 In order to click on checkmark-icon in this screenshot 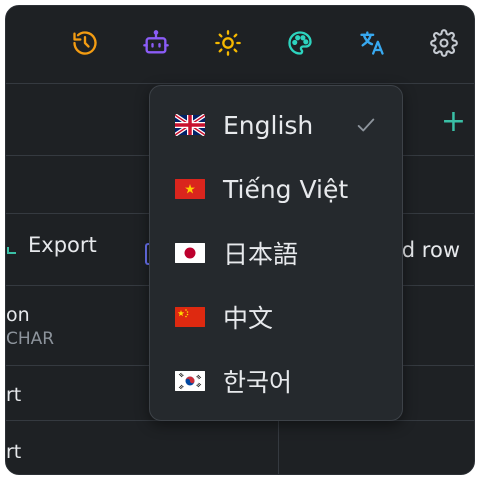, I will do `click(366, 125)`.